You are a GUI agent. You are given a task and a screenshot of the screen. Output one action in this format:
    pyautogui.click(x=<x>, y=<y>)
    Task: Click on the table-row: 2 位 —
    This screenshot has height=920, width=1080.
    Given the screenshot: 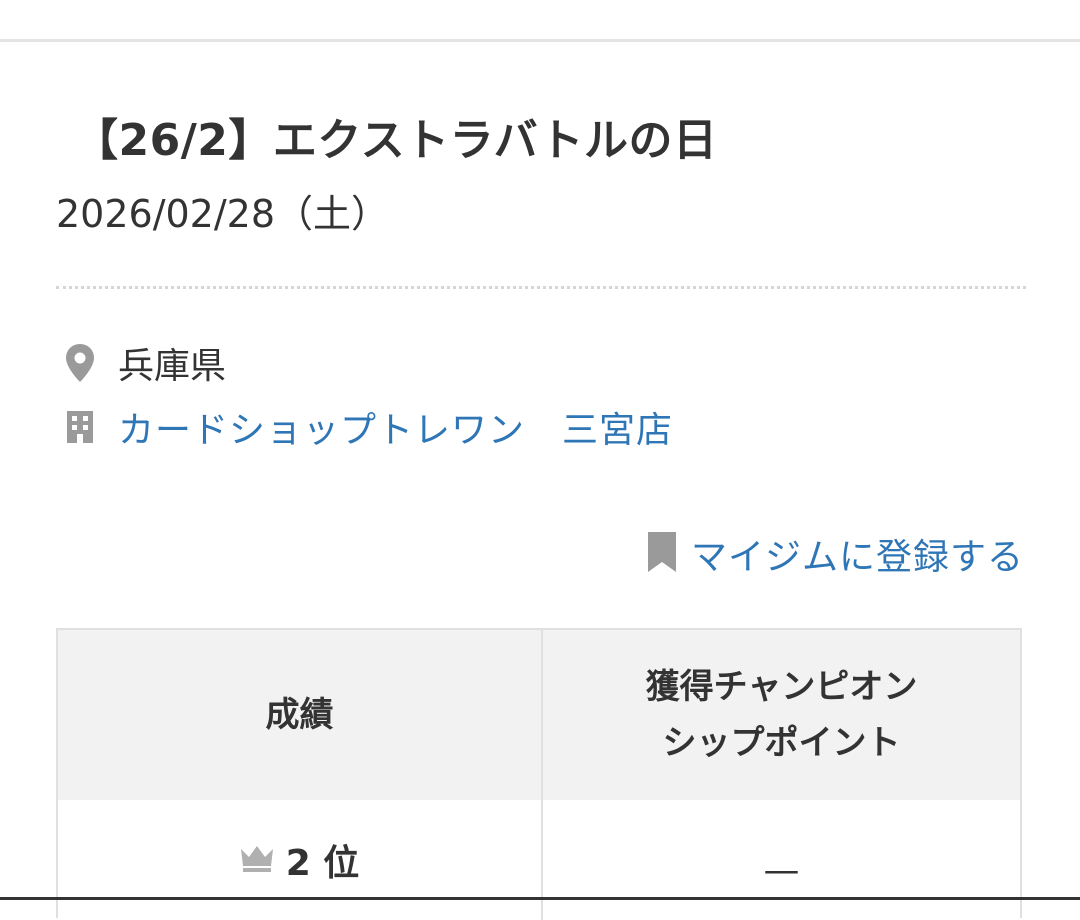 What is the action you would take?
    pyautogui.click(x=539, y=860)
    